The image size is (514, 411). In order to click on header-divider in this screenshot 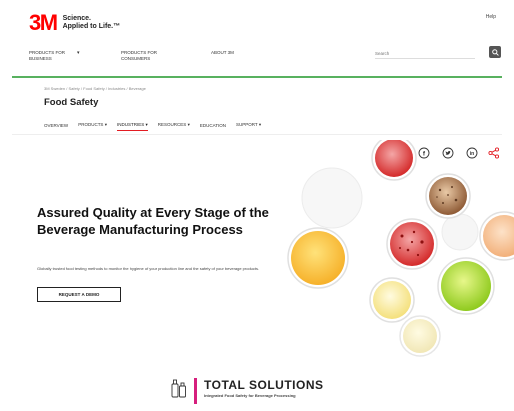, I will do `click(257, 77)`.